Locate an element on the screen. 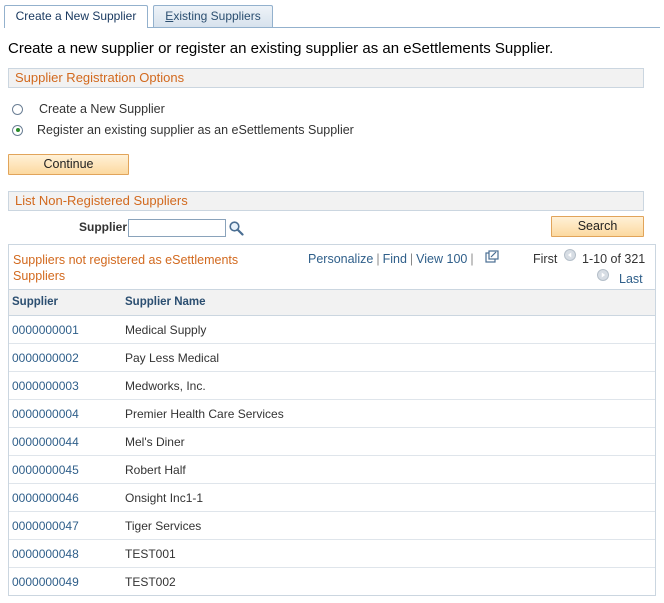  row-range: 1-10 of 321 is located at coordinates (614, 259).